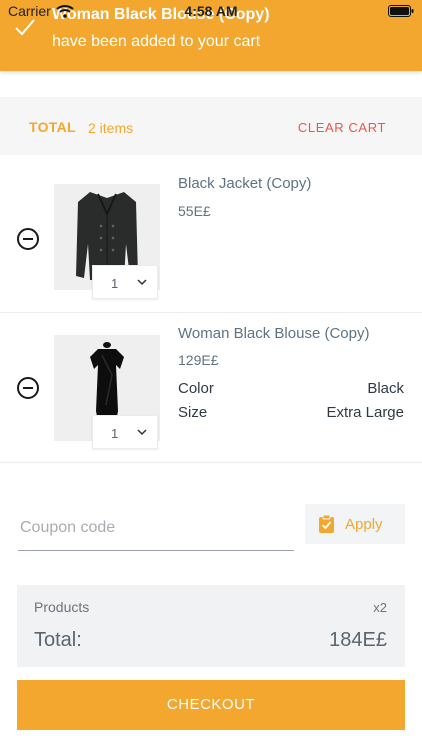  Describe the element at coordinates (342, 127) in the screenshot. I see `clear-cart-button: CLEAR CART` at that location.